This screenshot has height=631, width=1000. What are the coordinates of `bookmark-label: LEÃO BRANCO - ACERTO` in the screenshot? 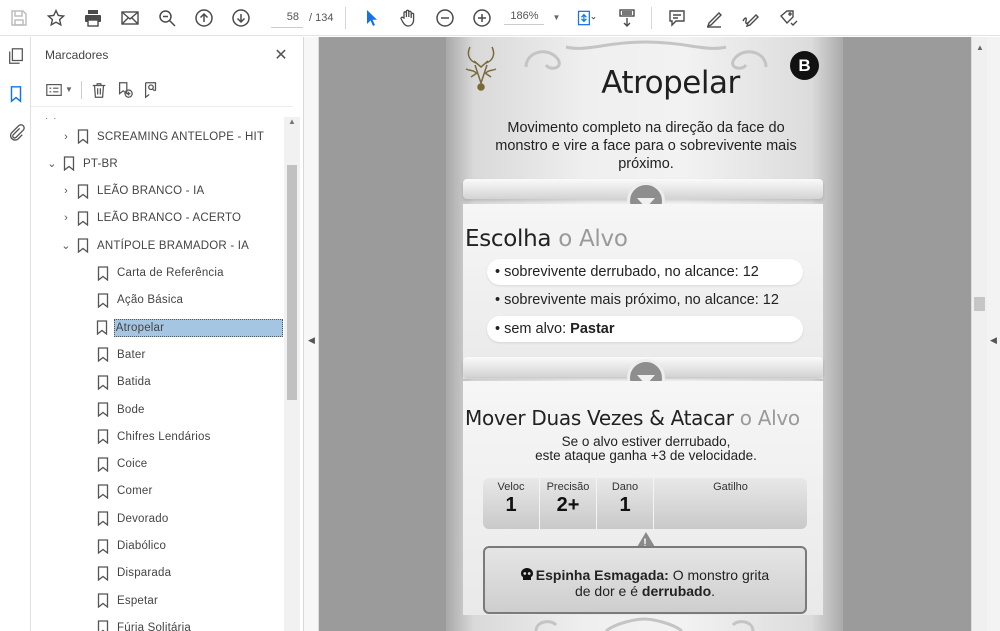 It's located at (169, 218).